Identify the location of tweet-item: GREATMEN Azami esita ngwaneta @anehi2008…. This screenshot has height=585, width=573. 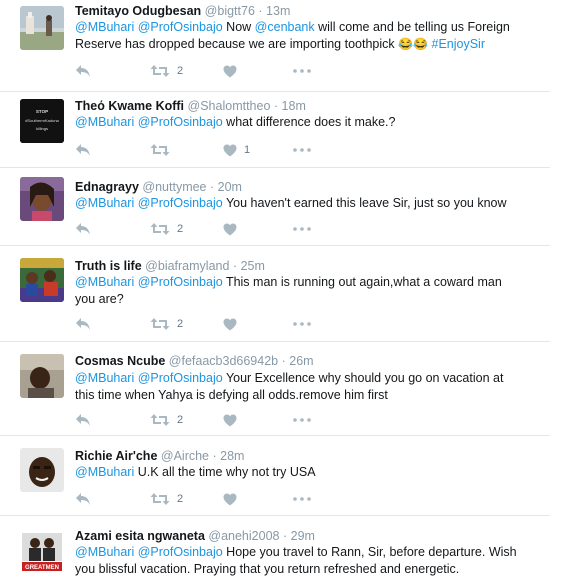
(275, 550).